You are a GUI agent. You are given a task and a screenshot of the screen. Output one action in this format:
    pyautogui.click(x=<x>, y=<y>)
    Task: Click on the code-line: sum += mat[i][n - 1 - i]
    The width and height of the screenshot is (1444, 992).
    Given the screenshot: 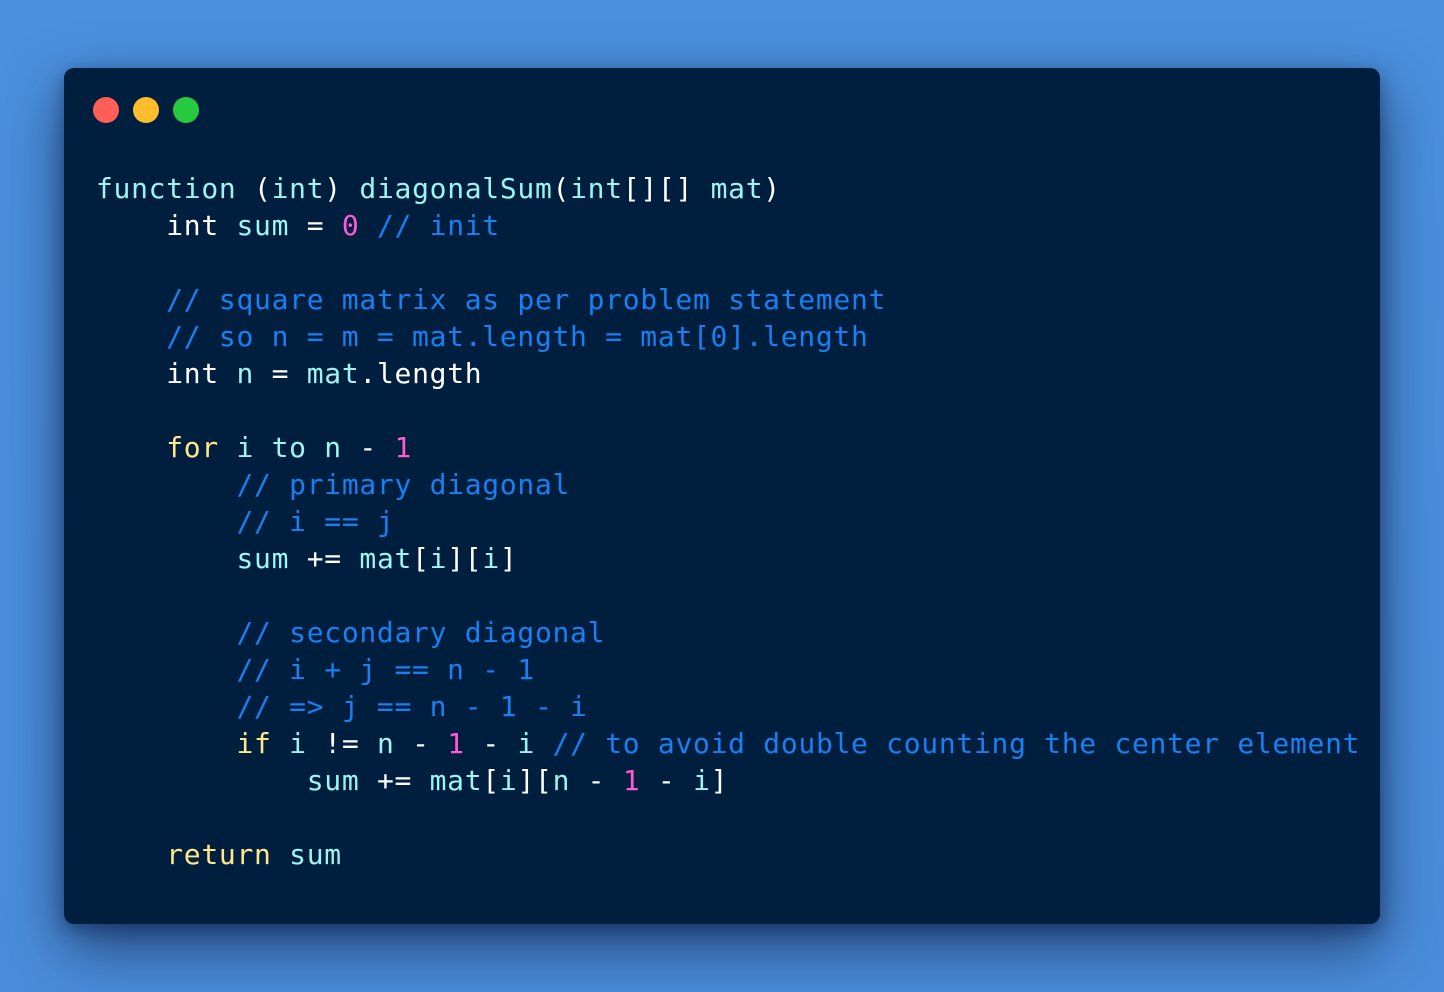 What is the action you would take?
    pyautogui.click(x=728, y=780)
    